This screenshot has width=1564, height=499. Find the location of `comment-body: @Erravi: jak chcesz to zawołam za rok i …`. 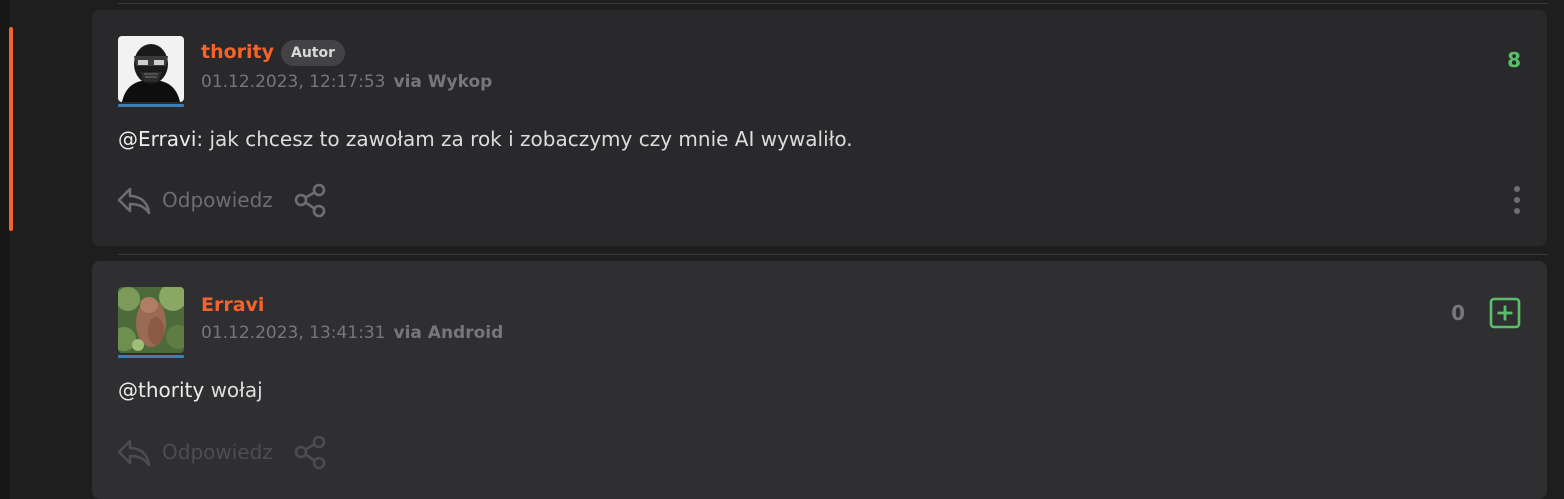

comment-body: @Erravi: jak chcesz to zawołam za rok i … is located at coordinates (485, 139).